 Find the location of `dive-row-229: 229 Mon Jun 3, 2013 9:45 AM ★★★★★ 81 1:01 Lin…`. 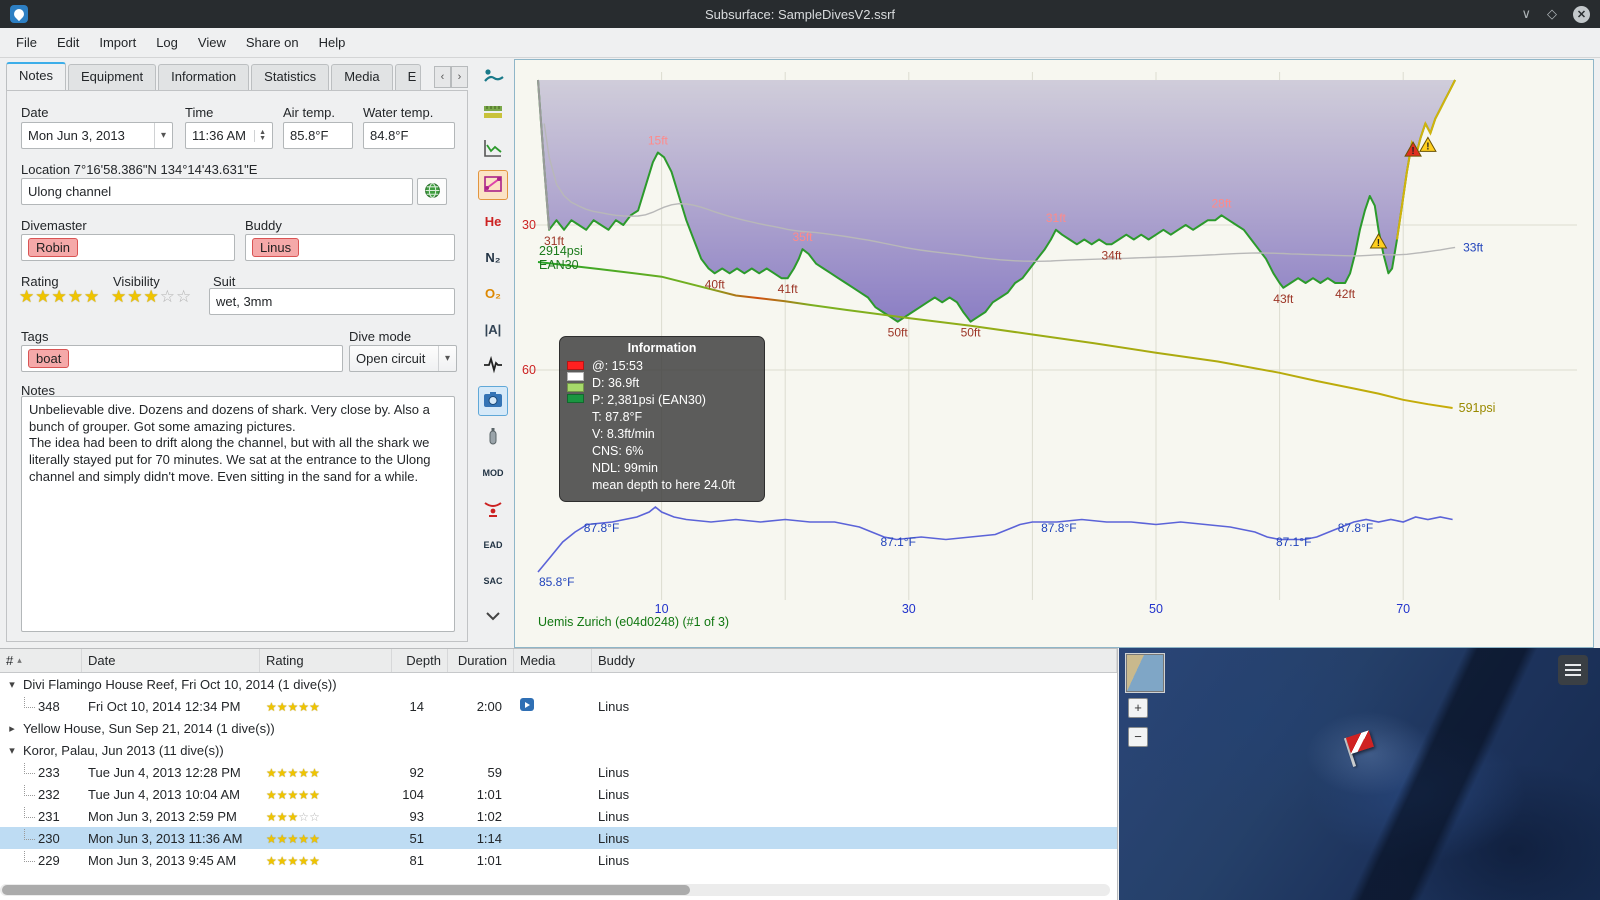

dive-row-229: 229 Mon Jun 3, 2013 9:45 AM ★★★★★ 81 1:01 Lin… is located at coordinates (558, 860).